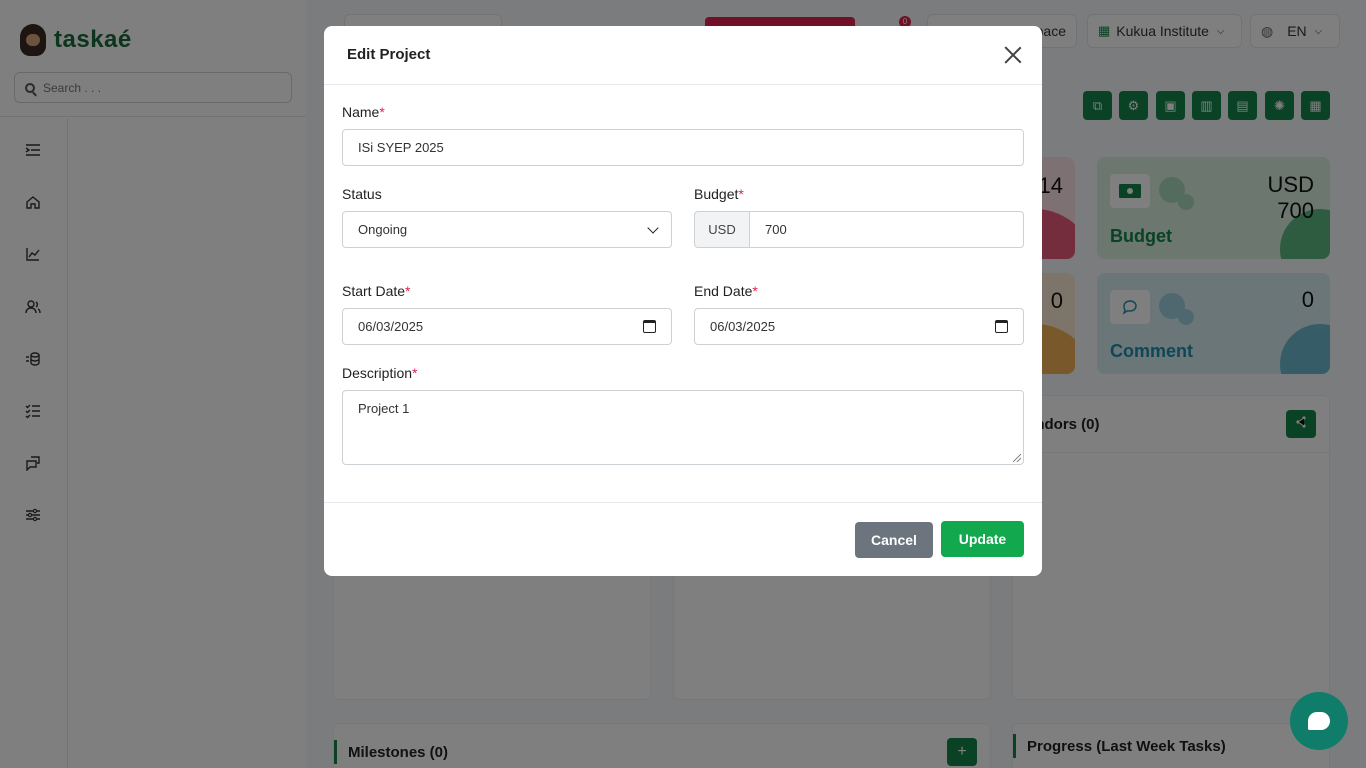  Describe the element at coordinates (726, 291) in the screenshot. I see `end-date-label: End Date*` at that location.